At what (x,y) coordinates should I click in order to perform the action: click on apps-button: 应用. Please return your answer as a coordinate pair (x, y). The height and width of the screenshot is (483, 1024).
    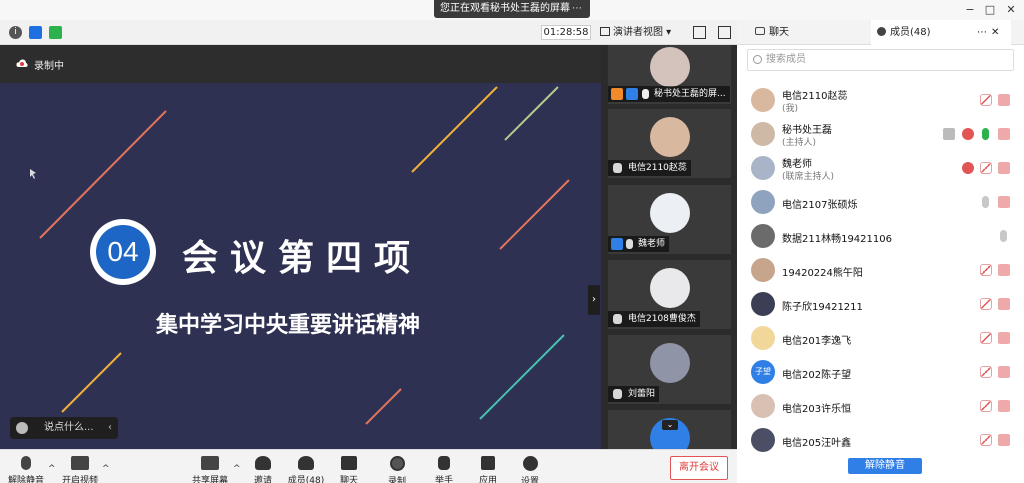
    Looking at the image, I should click on (488, 469).